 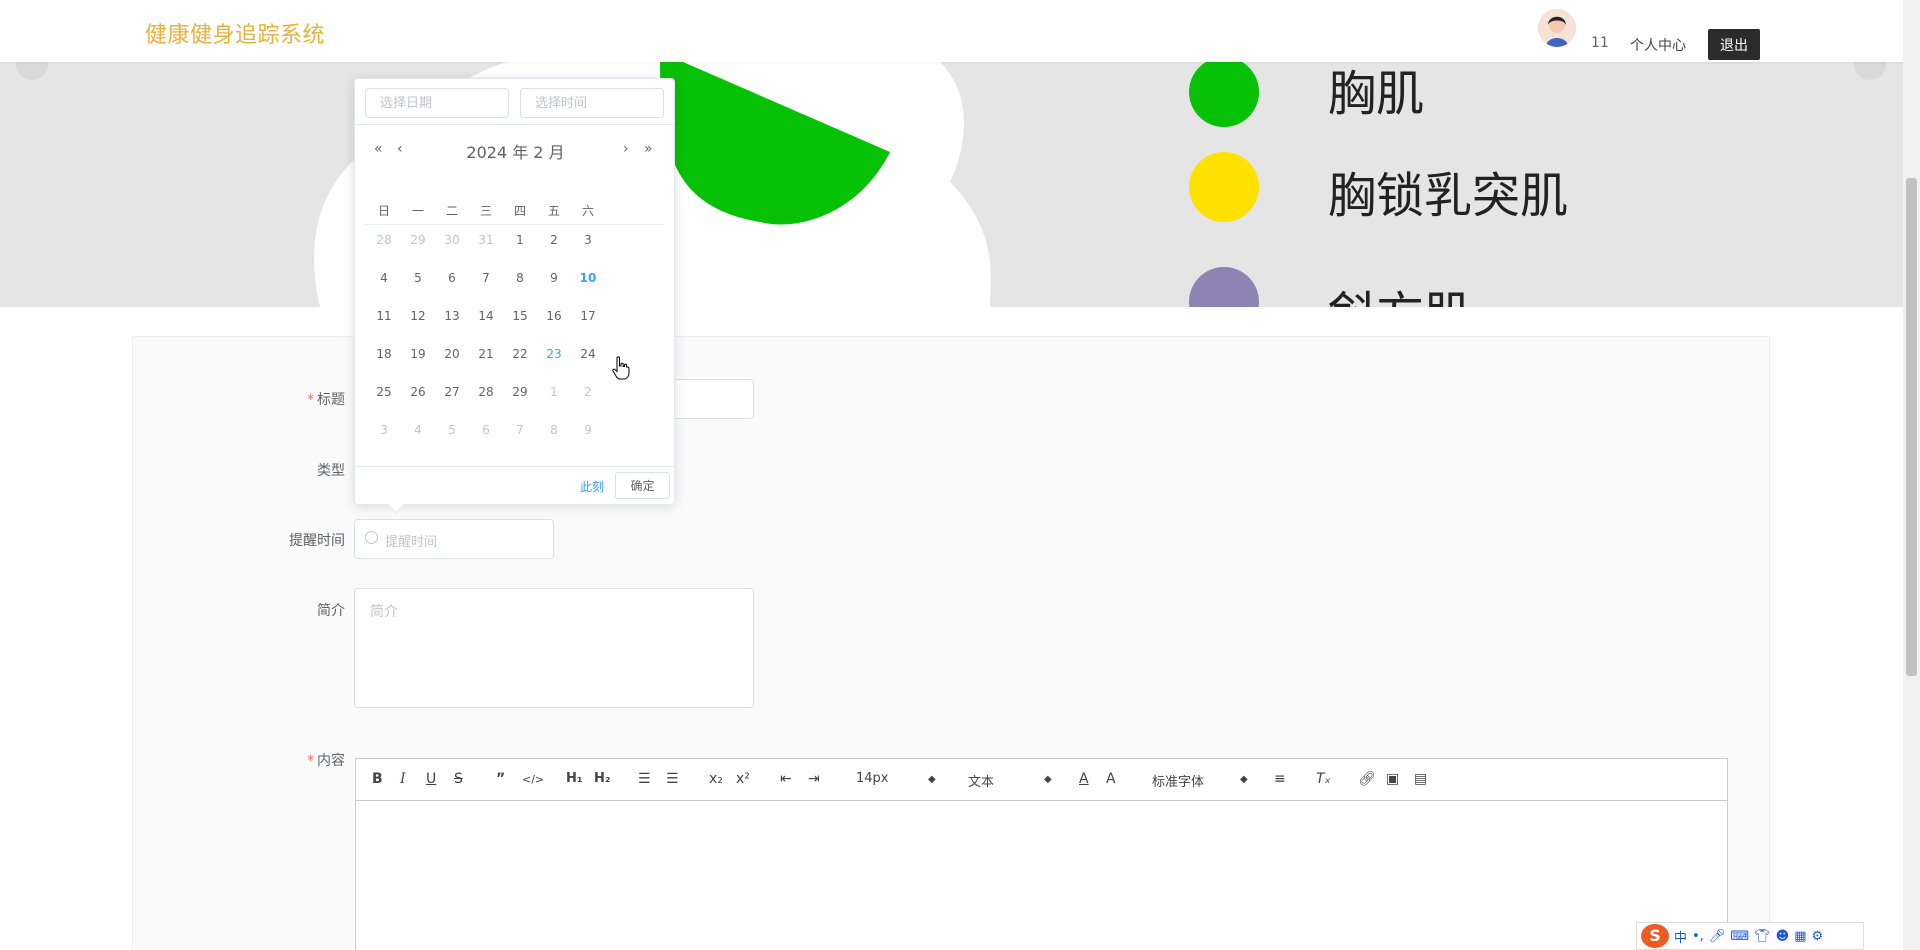 What do you see at coordinates (371, 537) in the screenshot?
I see `clock-icon` at bounding box center [371, 537].